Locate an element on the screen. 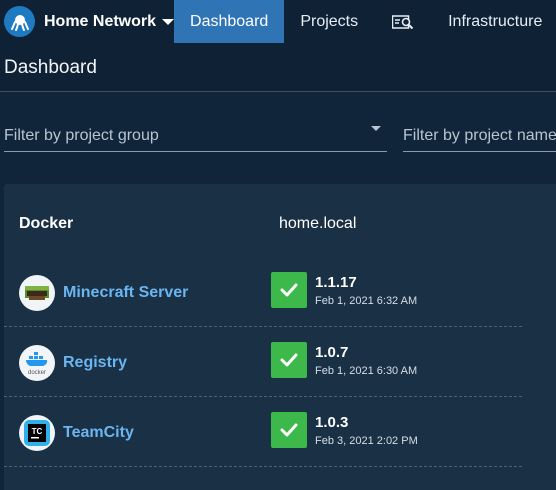  release-version: 1.0.3 is located at coordinates (332, 422).